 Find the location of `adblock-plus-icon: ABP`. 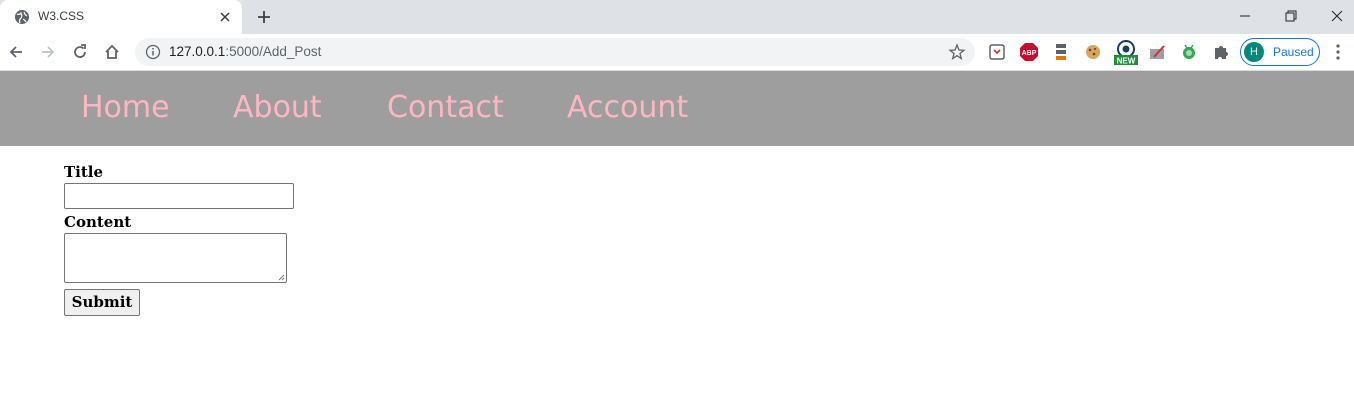

adblock-plus-icon: ABP is located at coordinates (1029, 52).